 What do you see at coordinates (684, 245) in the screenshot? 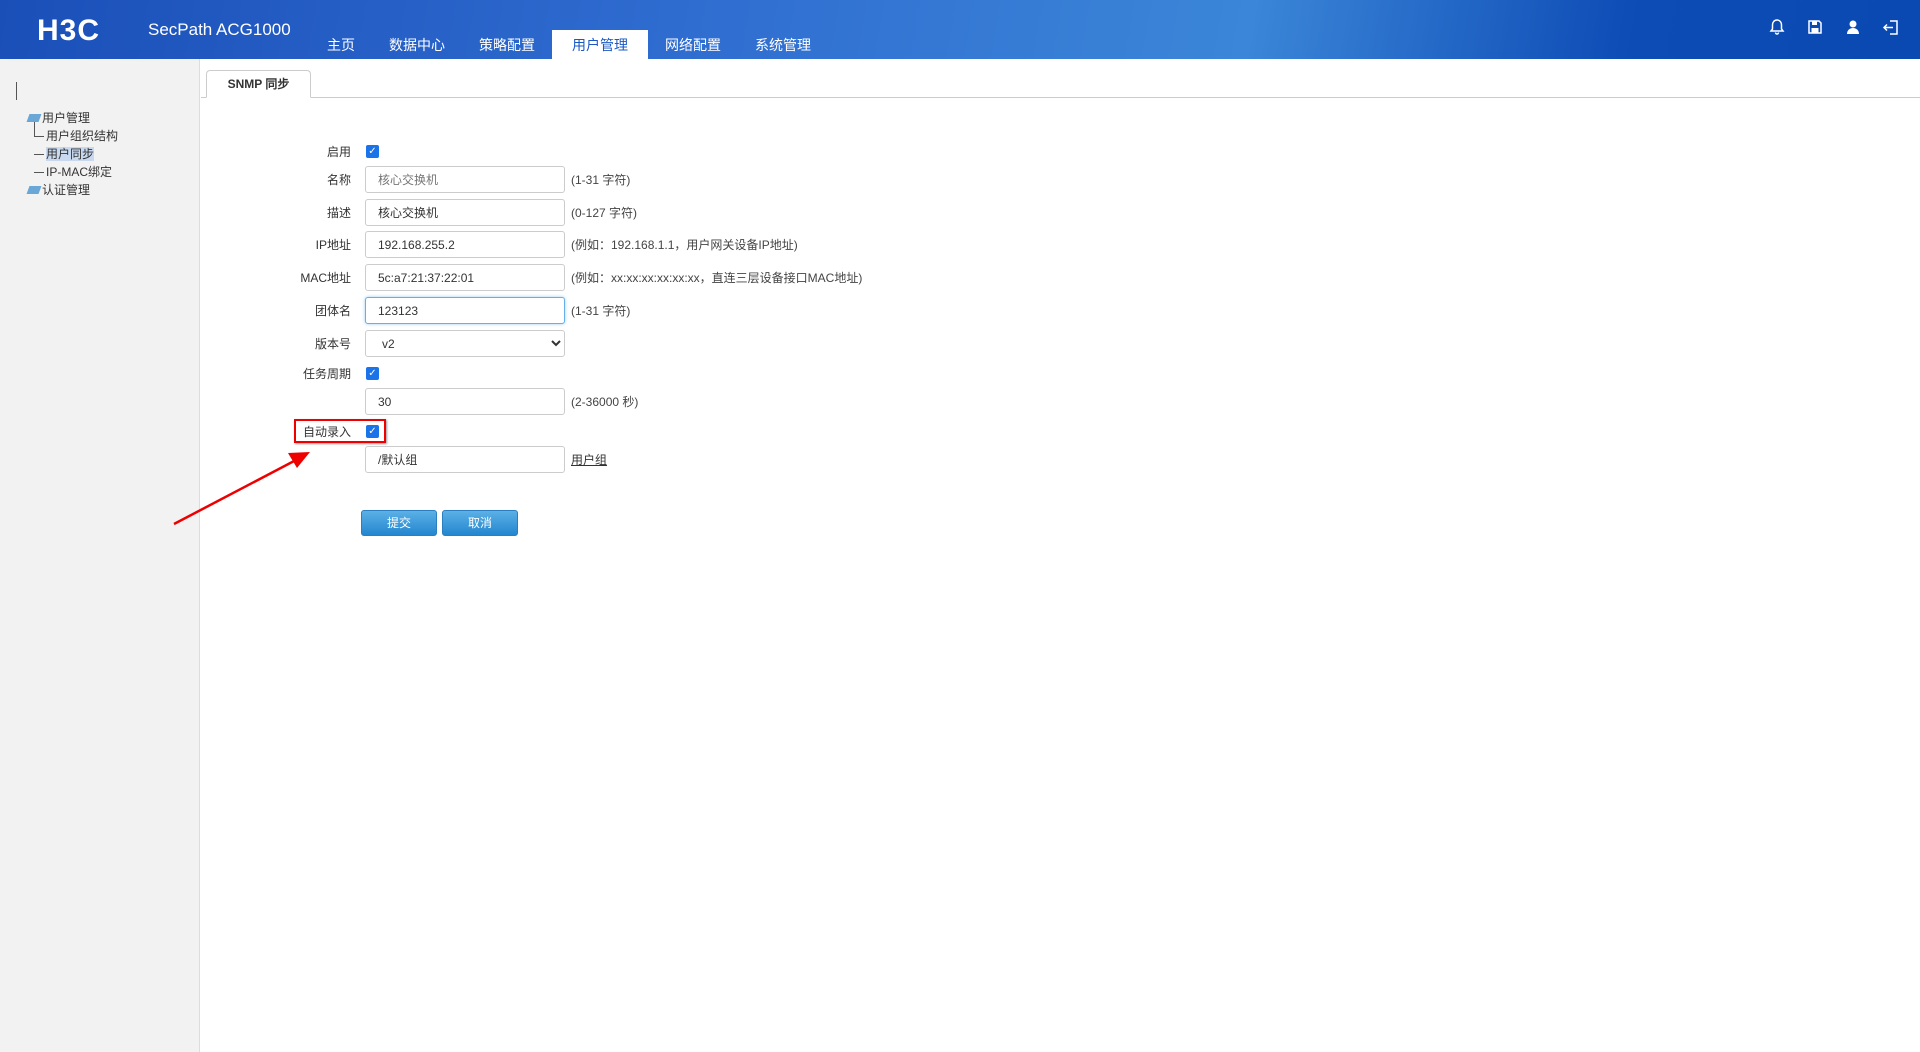
I see `ip-hint: (例如：192.168.1.1，用户网关设备IP地址)` at bounding box center [684, 245].